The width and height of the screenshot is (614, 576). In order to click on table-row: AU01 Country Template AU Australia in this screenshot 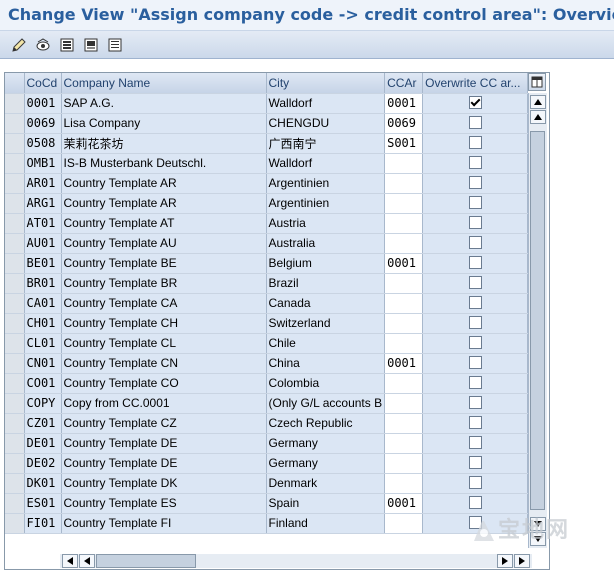, I will do `click(267, 243)`.